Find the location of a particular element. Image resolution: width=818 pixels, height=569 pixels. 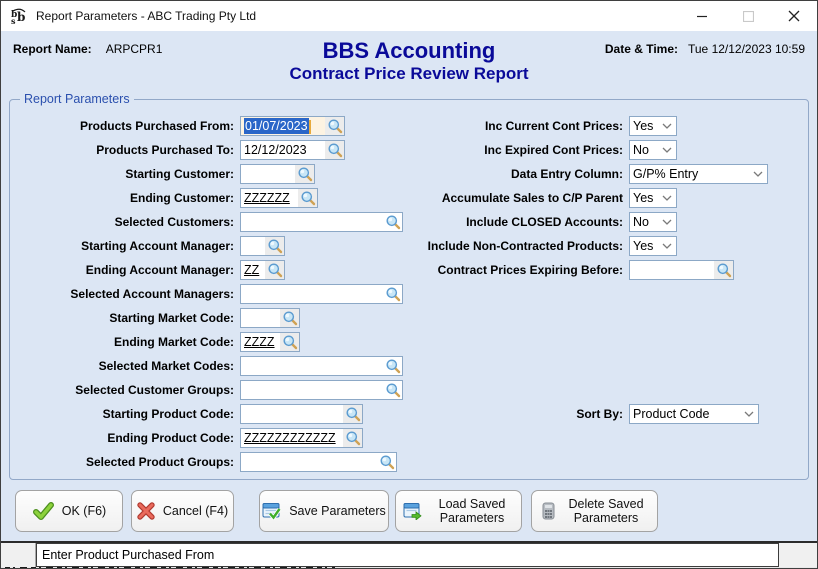

products-purchased-from-lookup-magnifier-icon is located at coordinates (334, 126).